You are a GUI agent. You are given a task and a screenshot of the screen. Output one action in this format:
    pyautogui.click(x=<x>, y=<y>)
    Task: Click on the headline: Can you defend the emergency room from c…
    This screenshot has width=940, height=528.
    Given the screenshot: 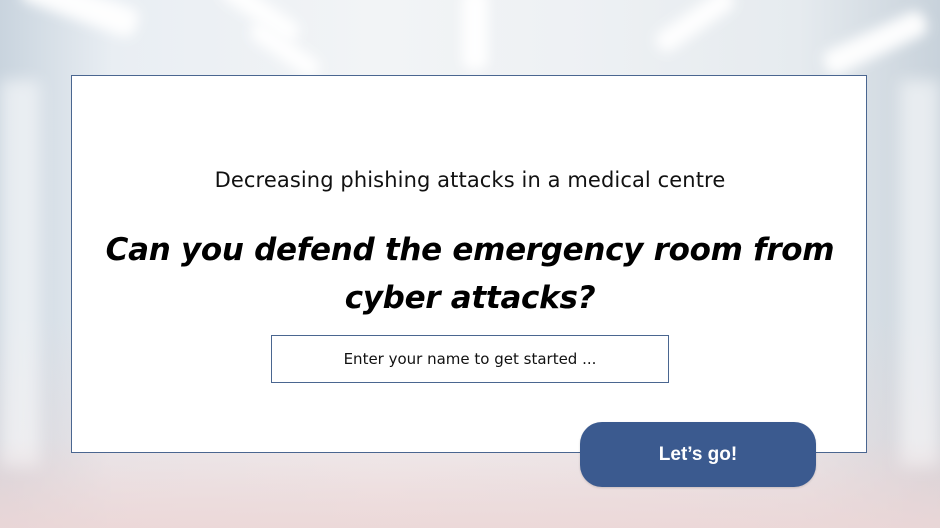 What is the action you would take?
    pyautogui.click(x=470, y=274)
    